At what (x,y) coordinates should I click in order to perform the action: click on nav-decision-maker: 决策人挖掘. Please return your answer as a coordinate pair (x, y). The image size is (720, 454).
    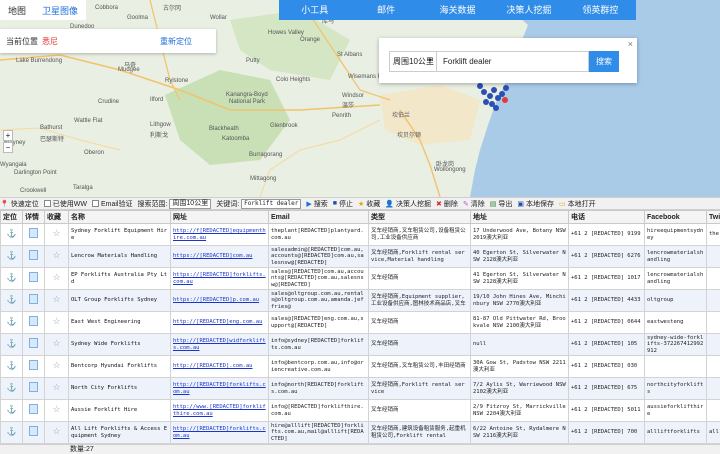
    Looking at the image, I should click on (528, 10).